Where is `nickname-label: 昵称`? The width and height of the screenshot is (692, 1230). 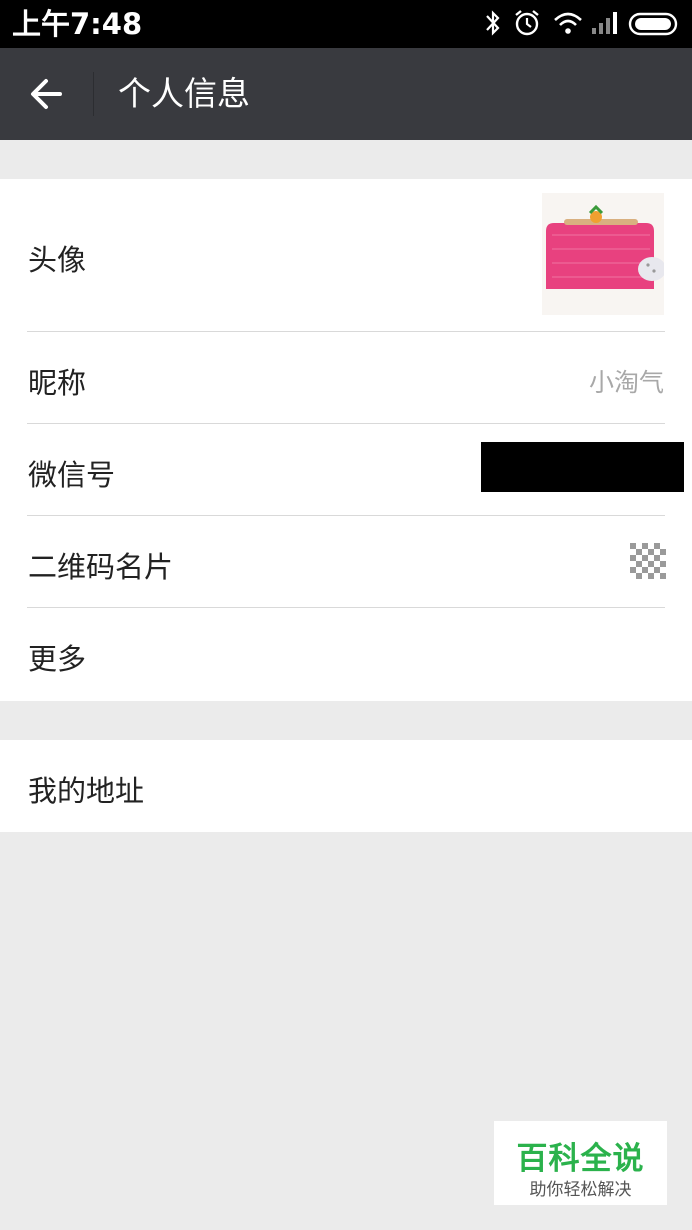 nickname-label: 昵称 is located at coordinates (57, 383).